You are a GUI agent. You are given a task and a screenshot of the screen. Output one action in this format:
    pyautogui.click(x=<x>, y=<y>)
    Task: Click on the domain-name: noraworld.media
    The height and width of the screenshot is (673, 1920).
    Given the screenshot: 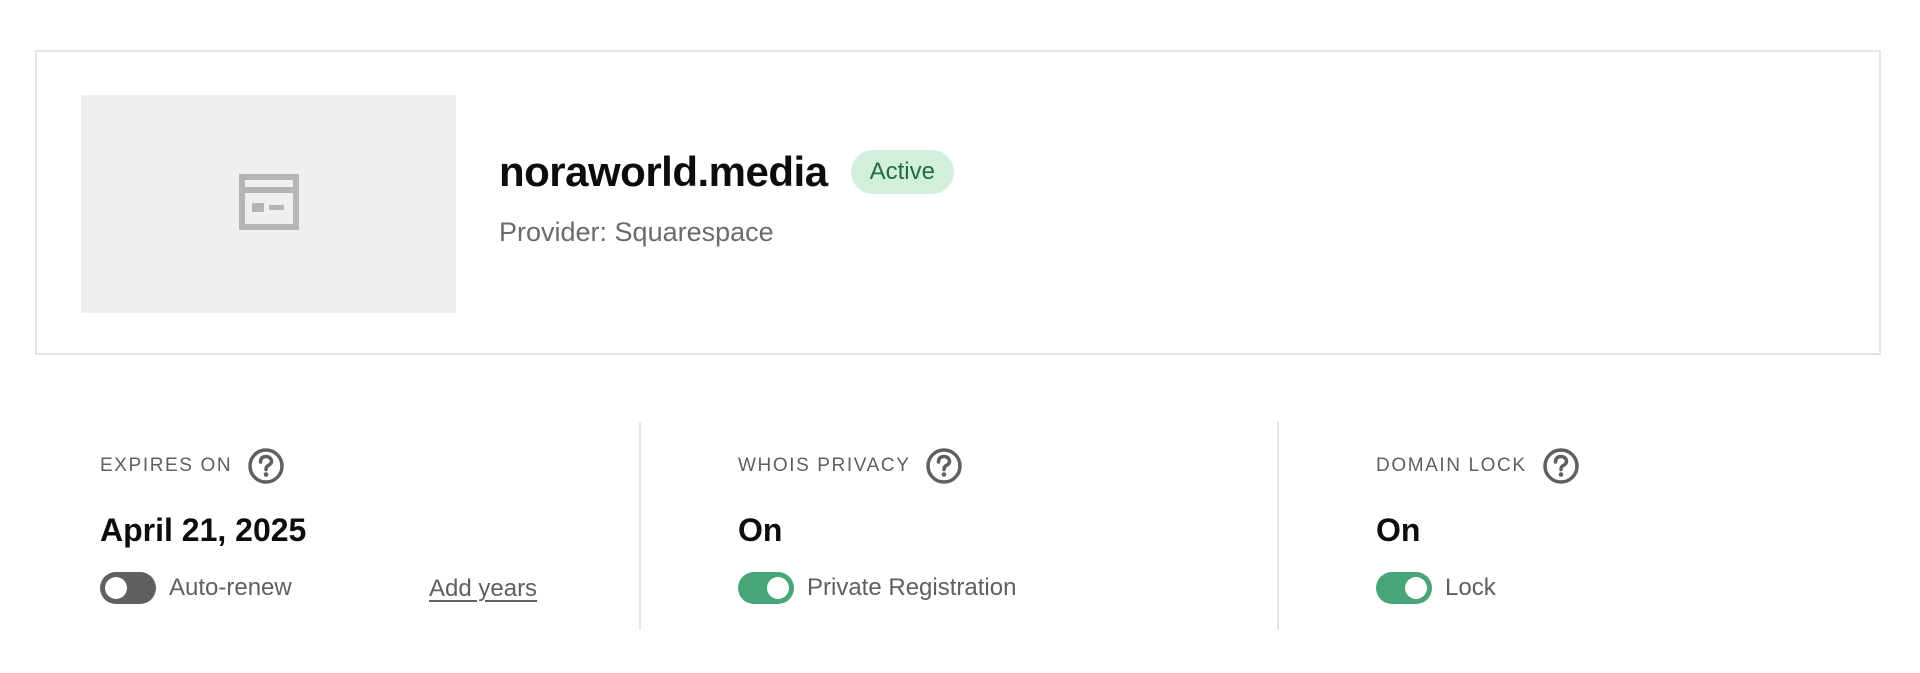 What is the action you would take?
    pyautogui.click(x=663, y=171)
    